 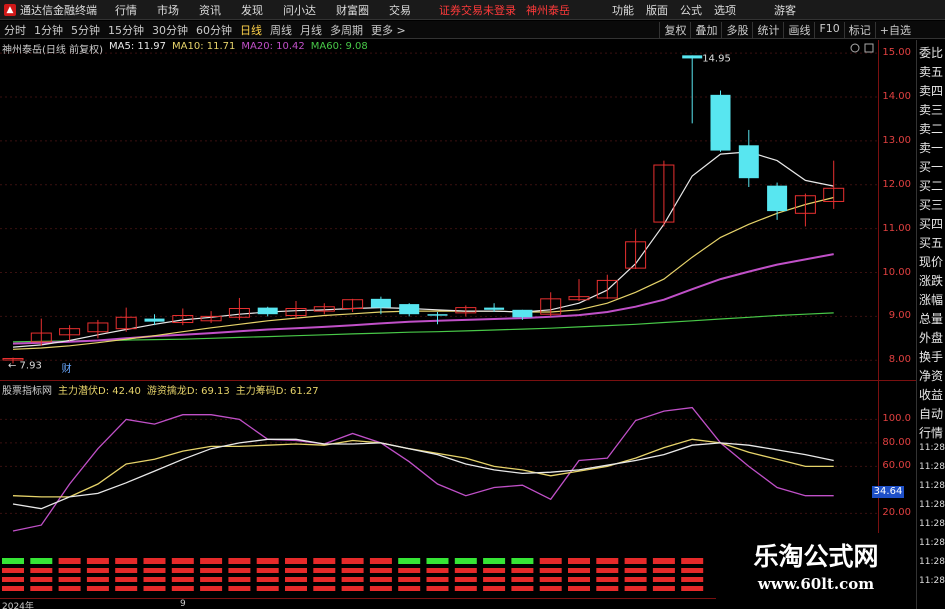 What do you see at coordinates (168, 10) in the screenshot?
I see `menu-shichang: 市场` at bounding box center [168, 10].